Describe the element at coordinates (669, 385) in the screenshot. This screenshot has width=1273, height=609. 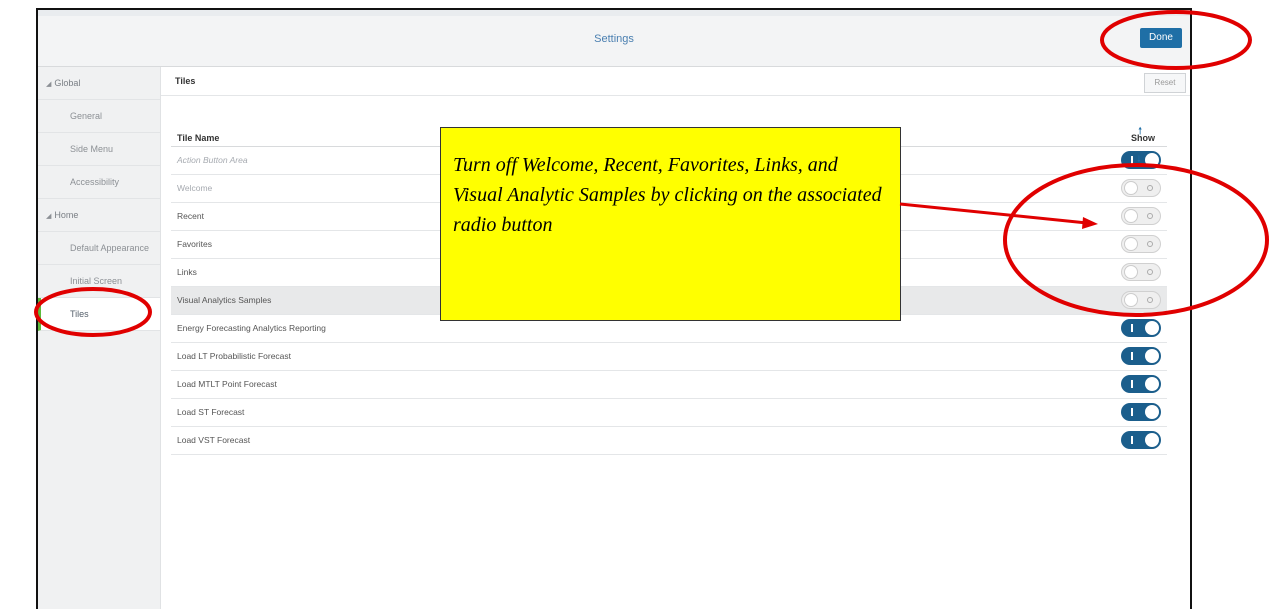
I see `table-row: Load MTLT Point Forecast` at that location.